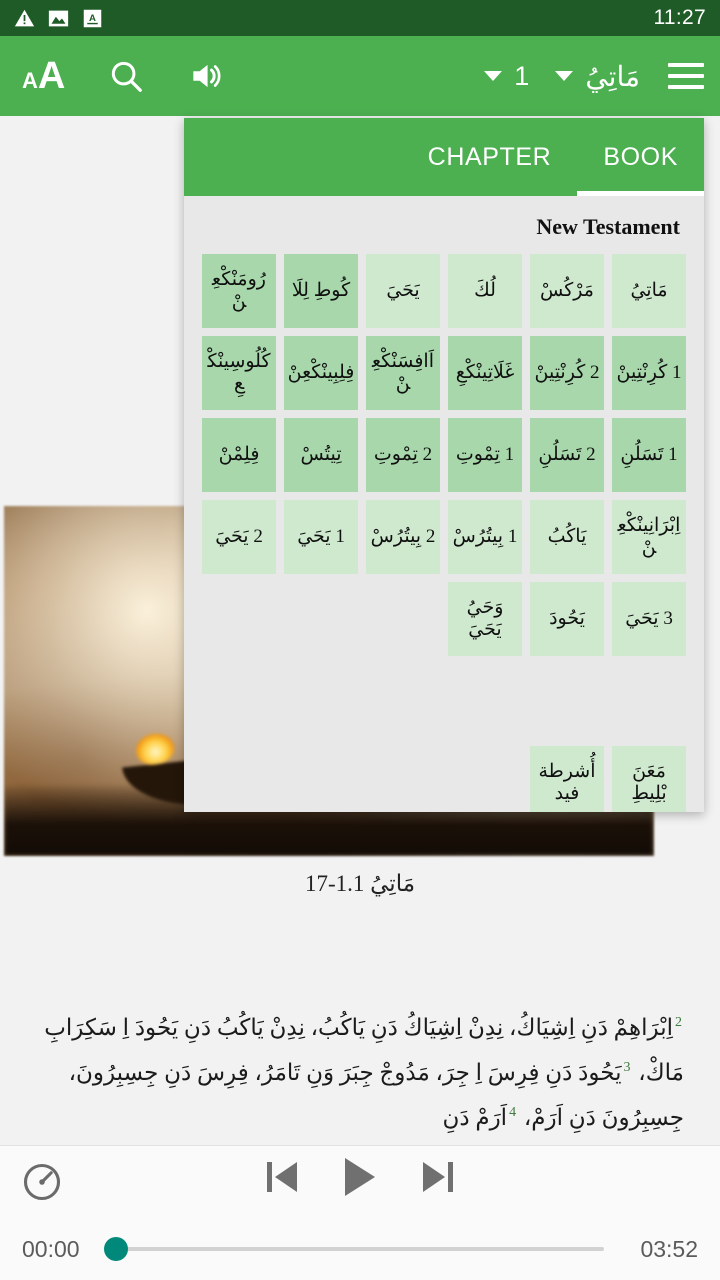  What do you see at coordinates (239, 373) in the screenshot?
I see `book-cell: كُلُوسِينْكْعِ` at bounding box center [239, 373].